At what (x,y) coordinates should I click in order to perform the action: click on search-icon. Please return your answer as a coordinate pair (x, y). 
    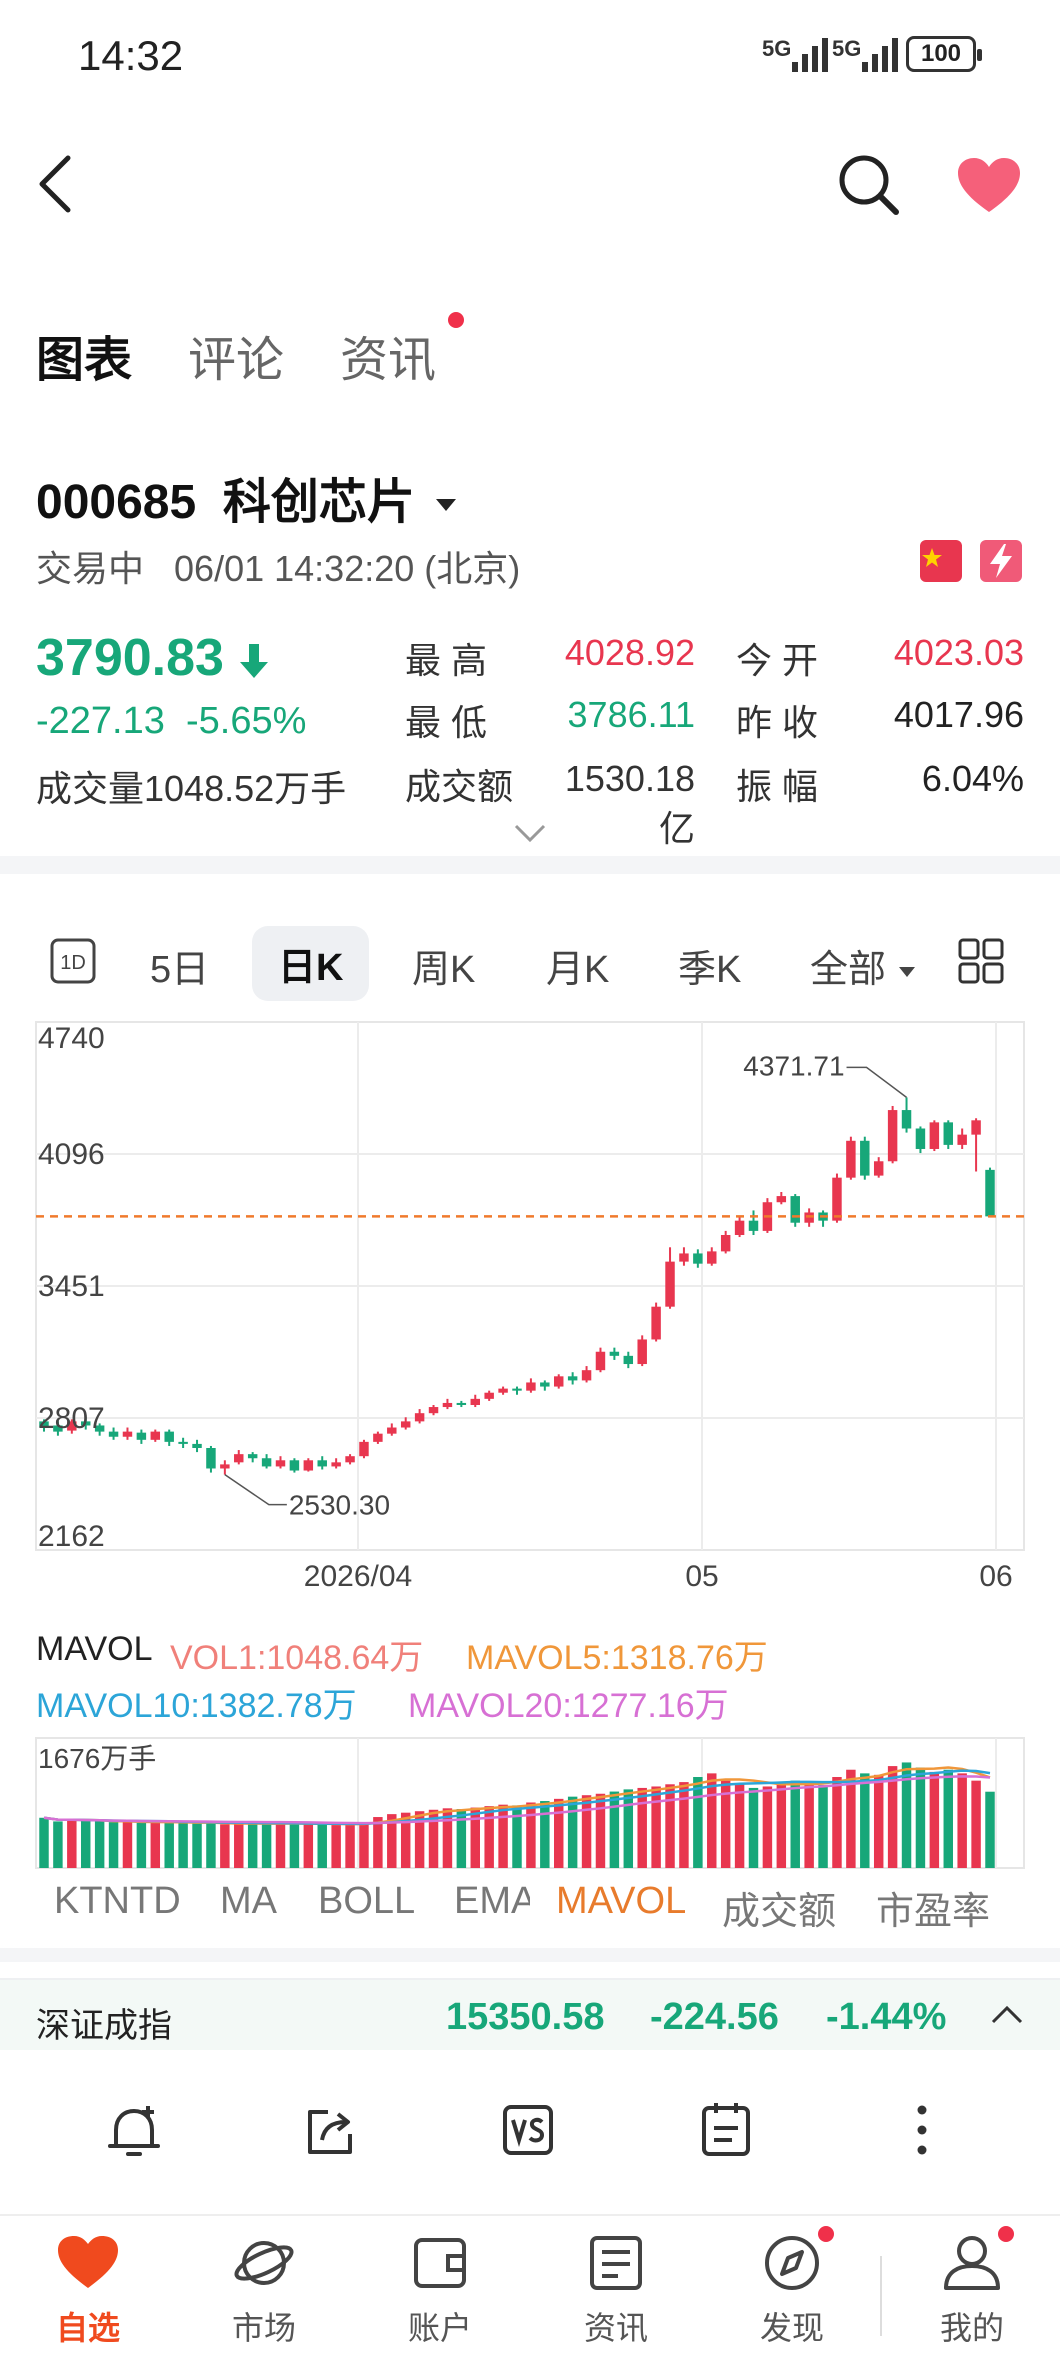
    Looking at the image, I should click on (868, 184).